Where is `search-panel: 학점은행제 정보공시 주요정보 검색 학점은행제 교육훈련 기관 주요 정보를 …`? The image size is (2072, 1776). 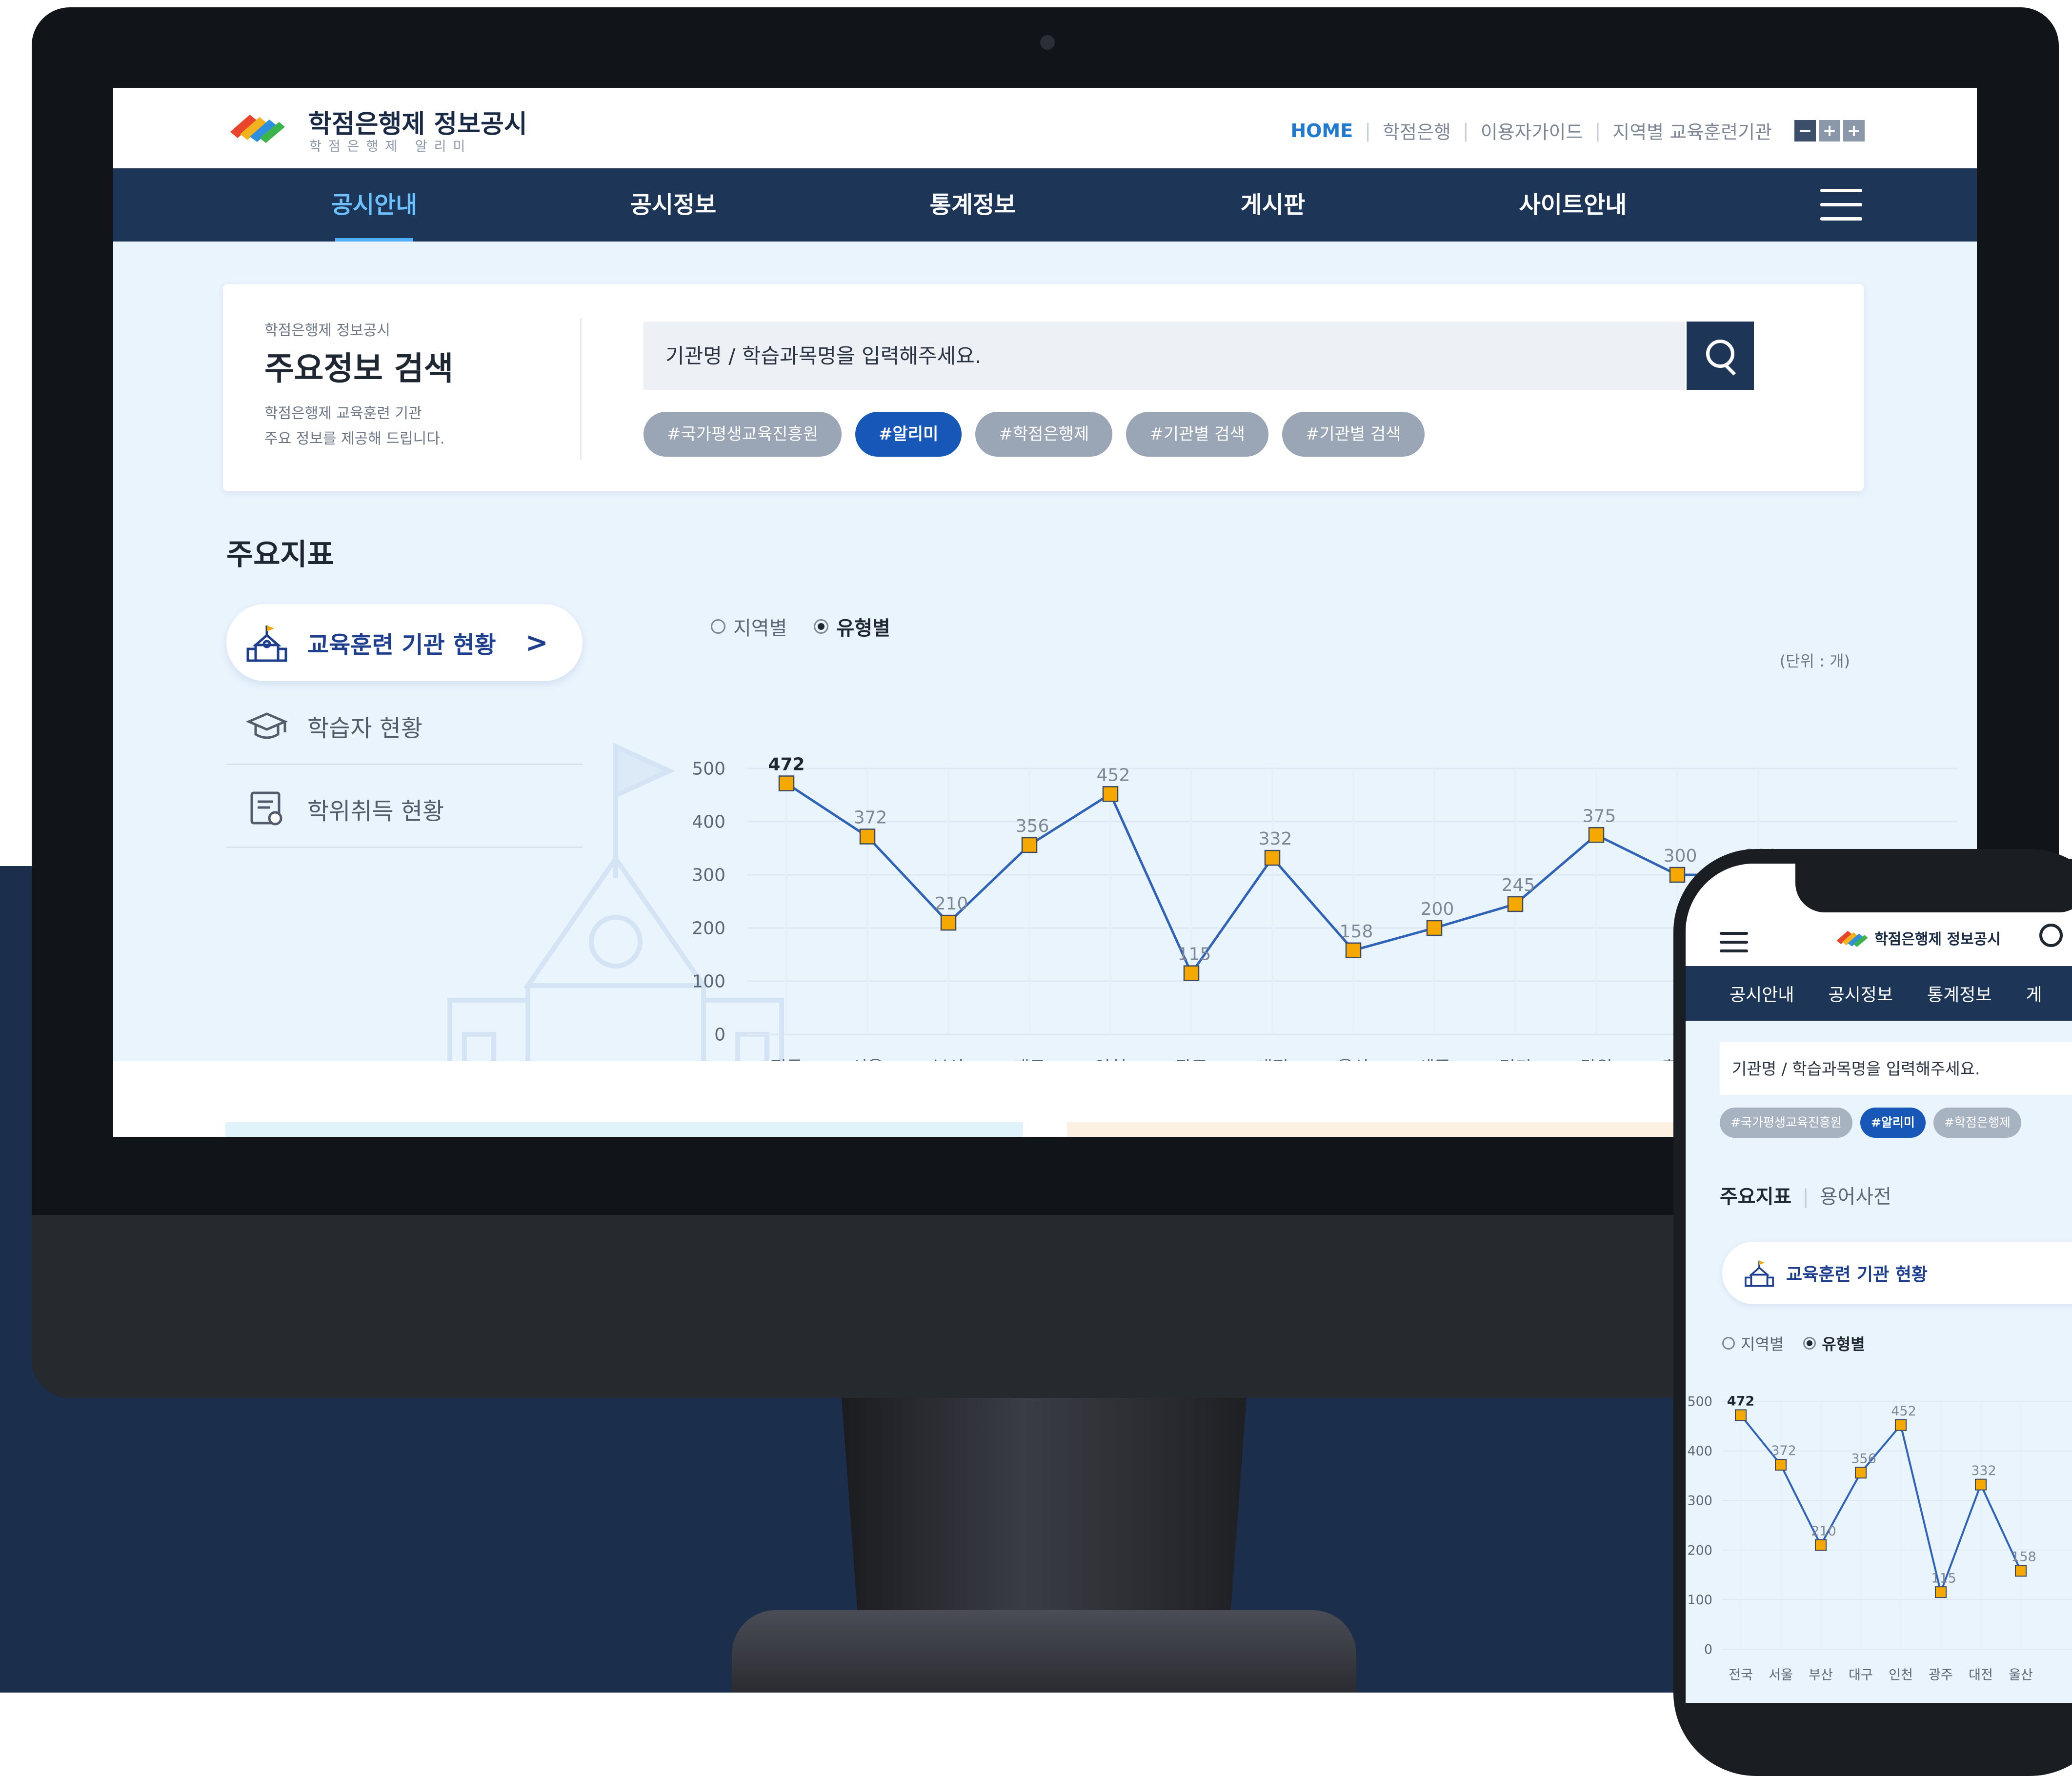 search-panel: 학점은행제 정보공시 주요정보 검색 학점은행제 교육훈련 기관 주요 정보를 … is located at coordinates (1043, 387).